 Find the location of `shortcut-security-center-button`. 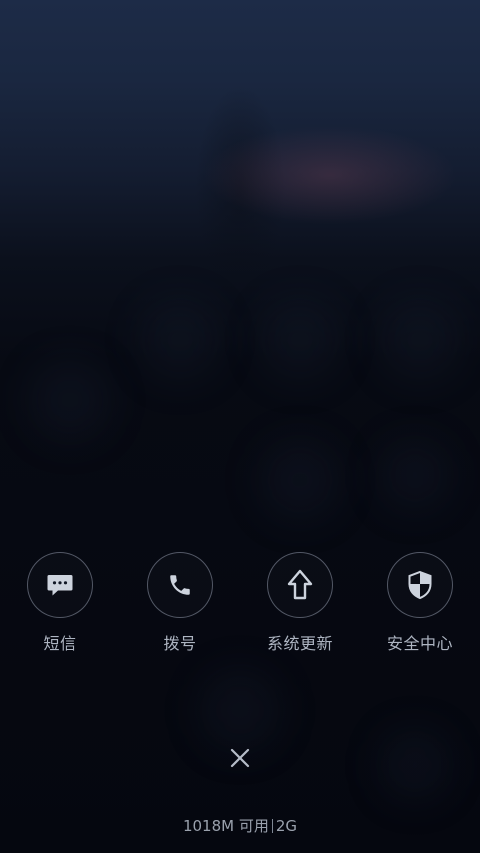

shortcut-security-center-button is located at coordinates (420, 585).